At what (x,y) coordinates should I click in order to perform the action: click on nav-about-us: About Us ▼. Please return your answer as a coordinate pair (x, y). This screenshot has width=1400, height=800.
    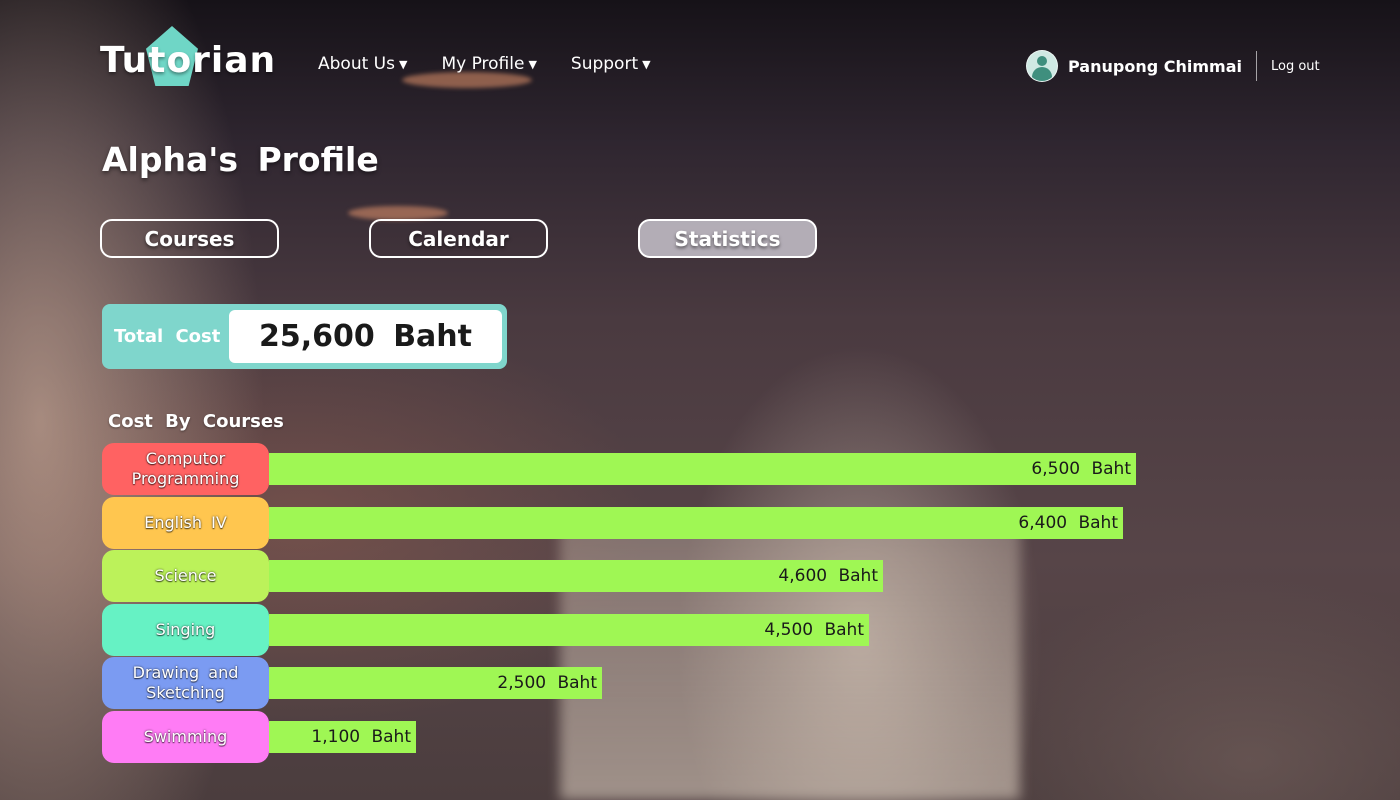
    Looking at the image, I should click on (362, 64).